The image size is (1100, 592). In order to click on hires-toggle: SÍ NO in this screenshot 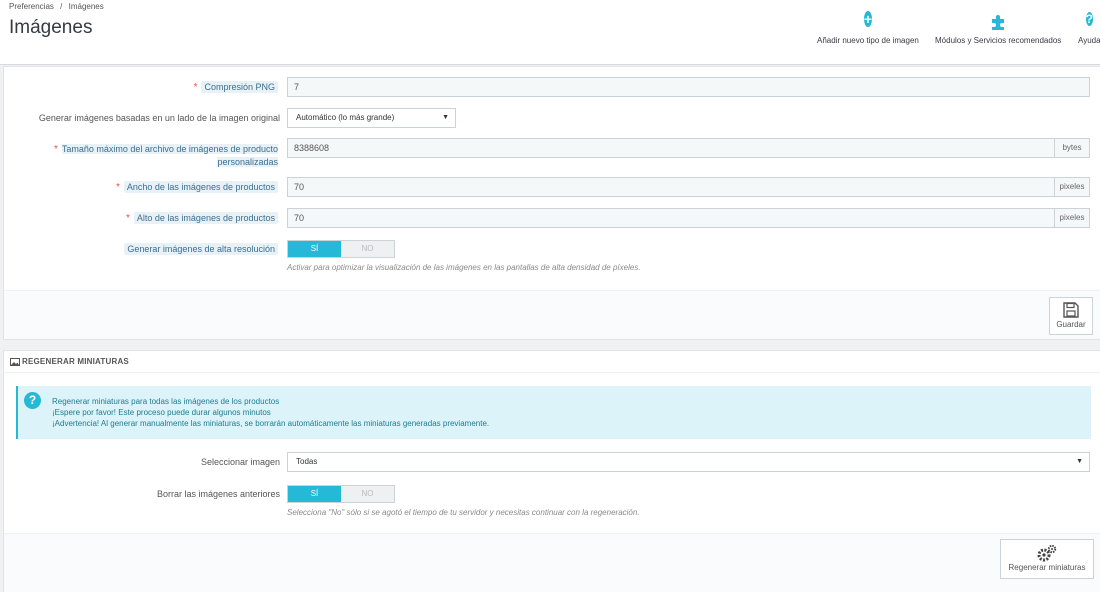, I will do `click(341, 249)`.